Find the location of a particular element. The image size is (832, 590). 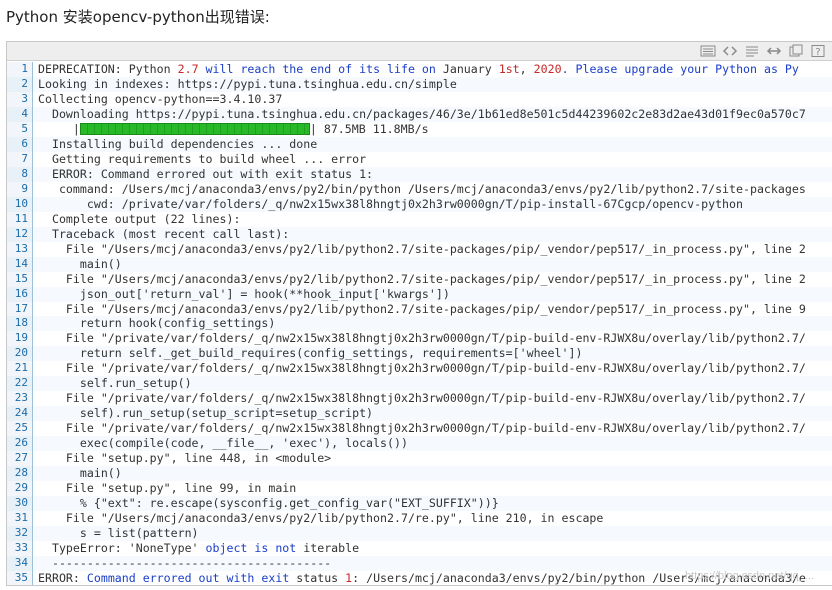

code-text: ---------------------------------------- is located at coordinates (182, 563).